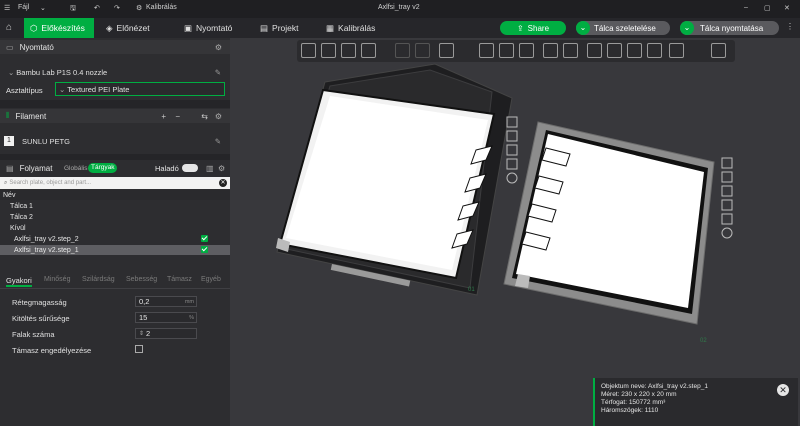  Describe the element at coordinates (166, 333) in the screenshot. I see `wall-count-stepper: ⇕ 2` at that location.